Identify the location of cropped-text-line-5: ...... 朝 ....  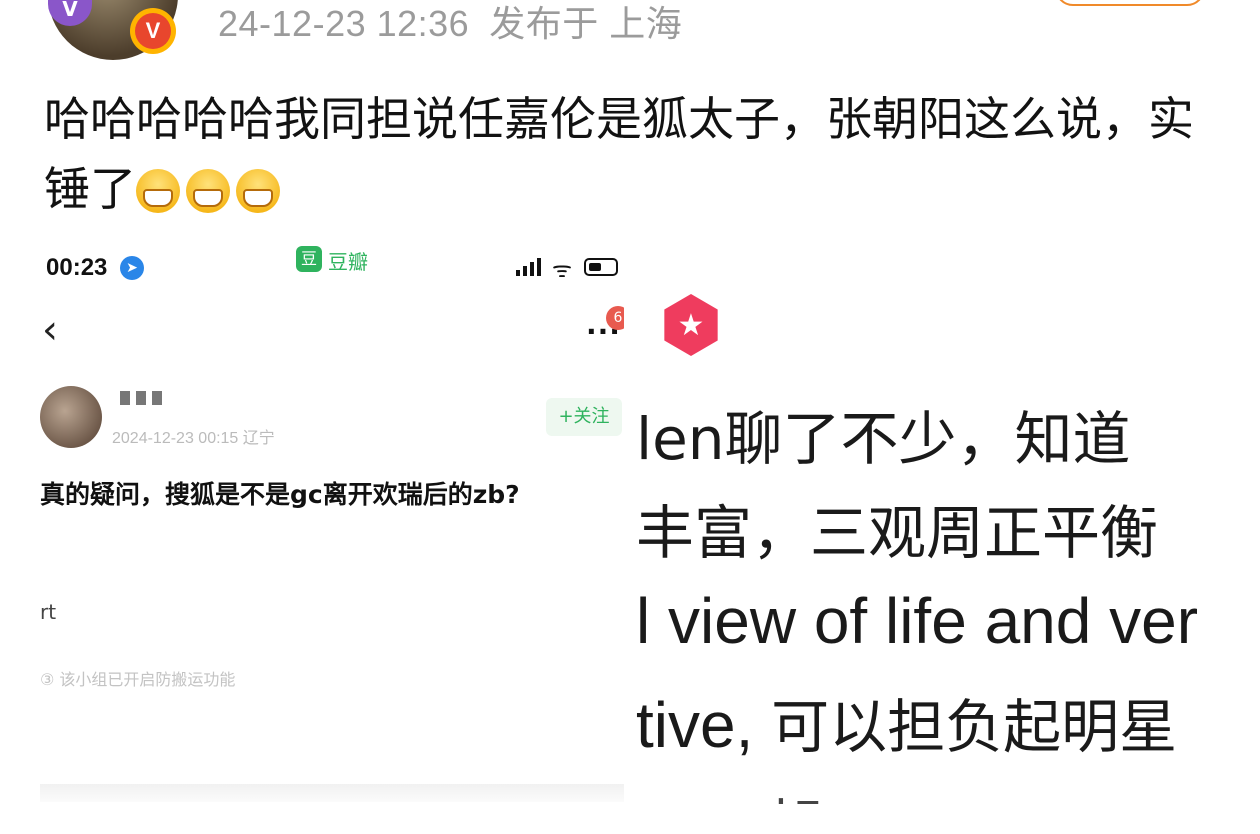
(766, 798).